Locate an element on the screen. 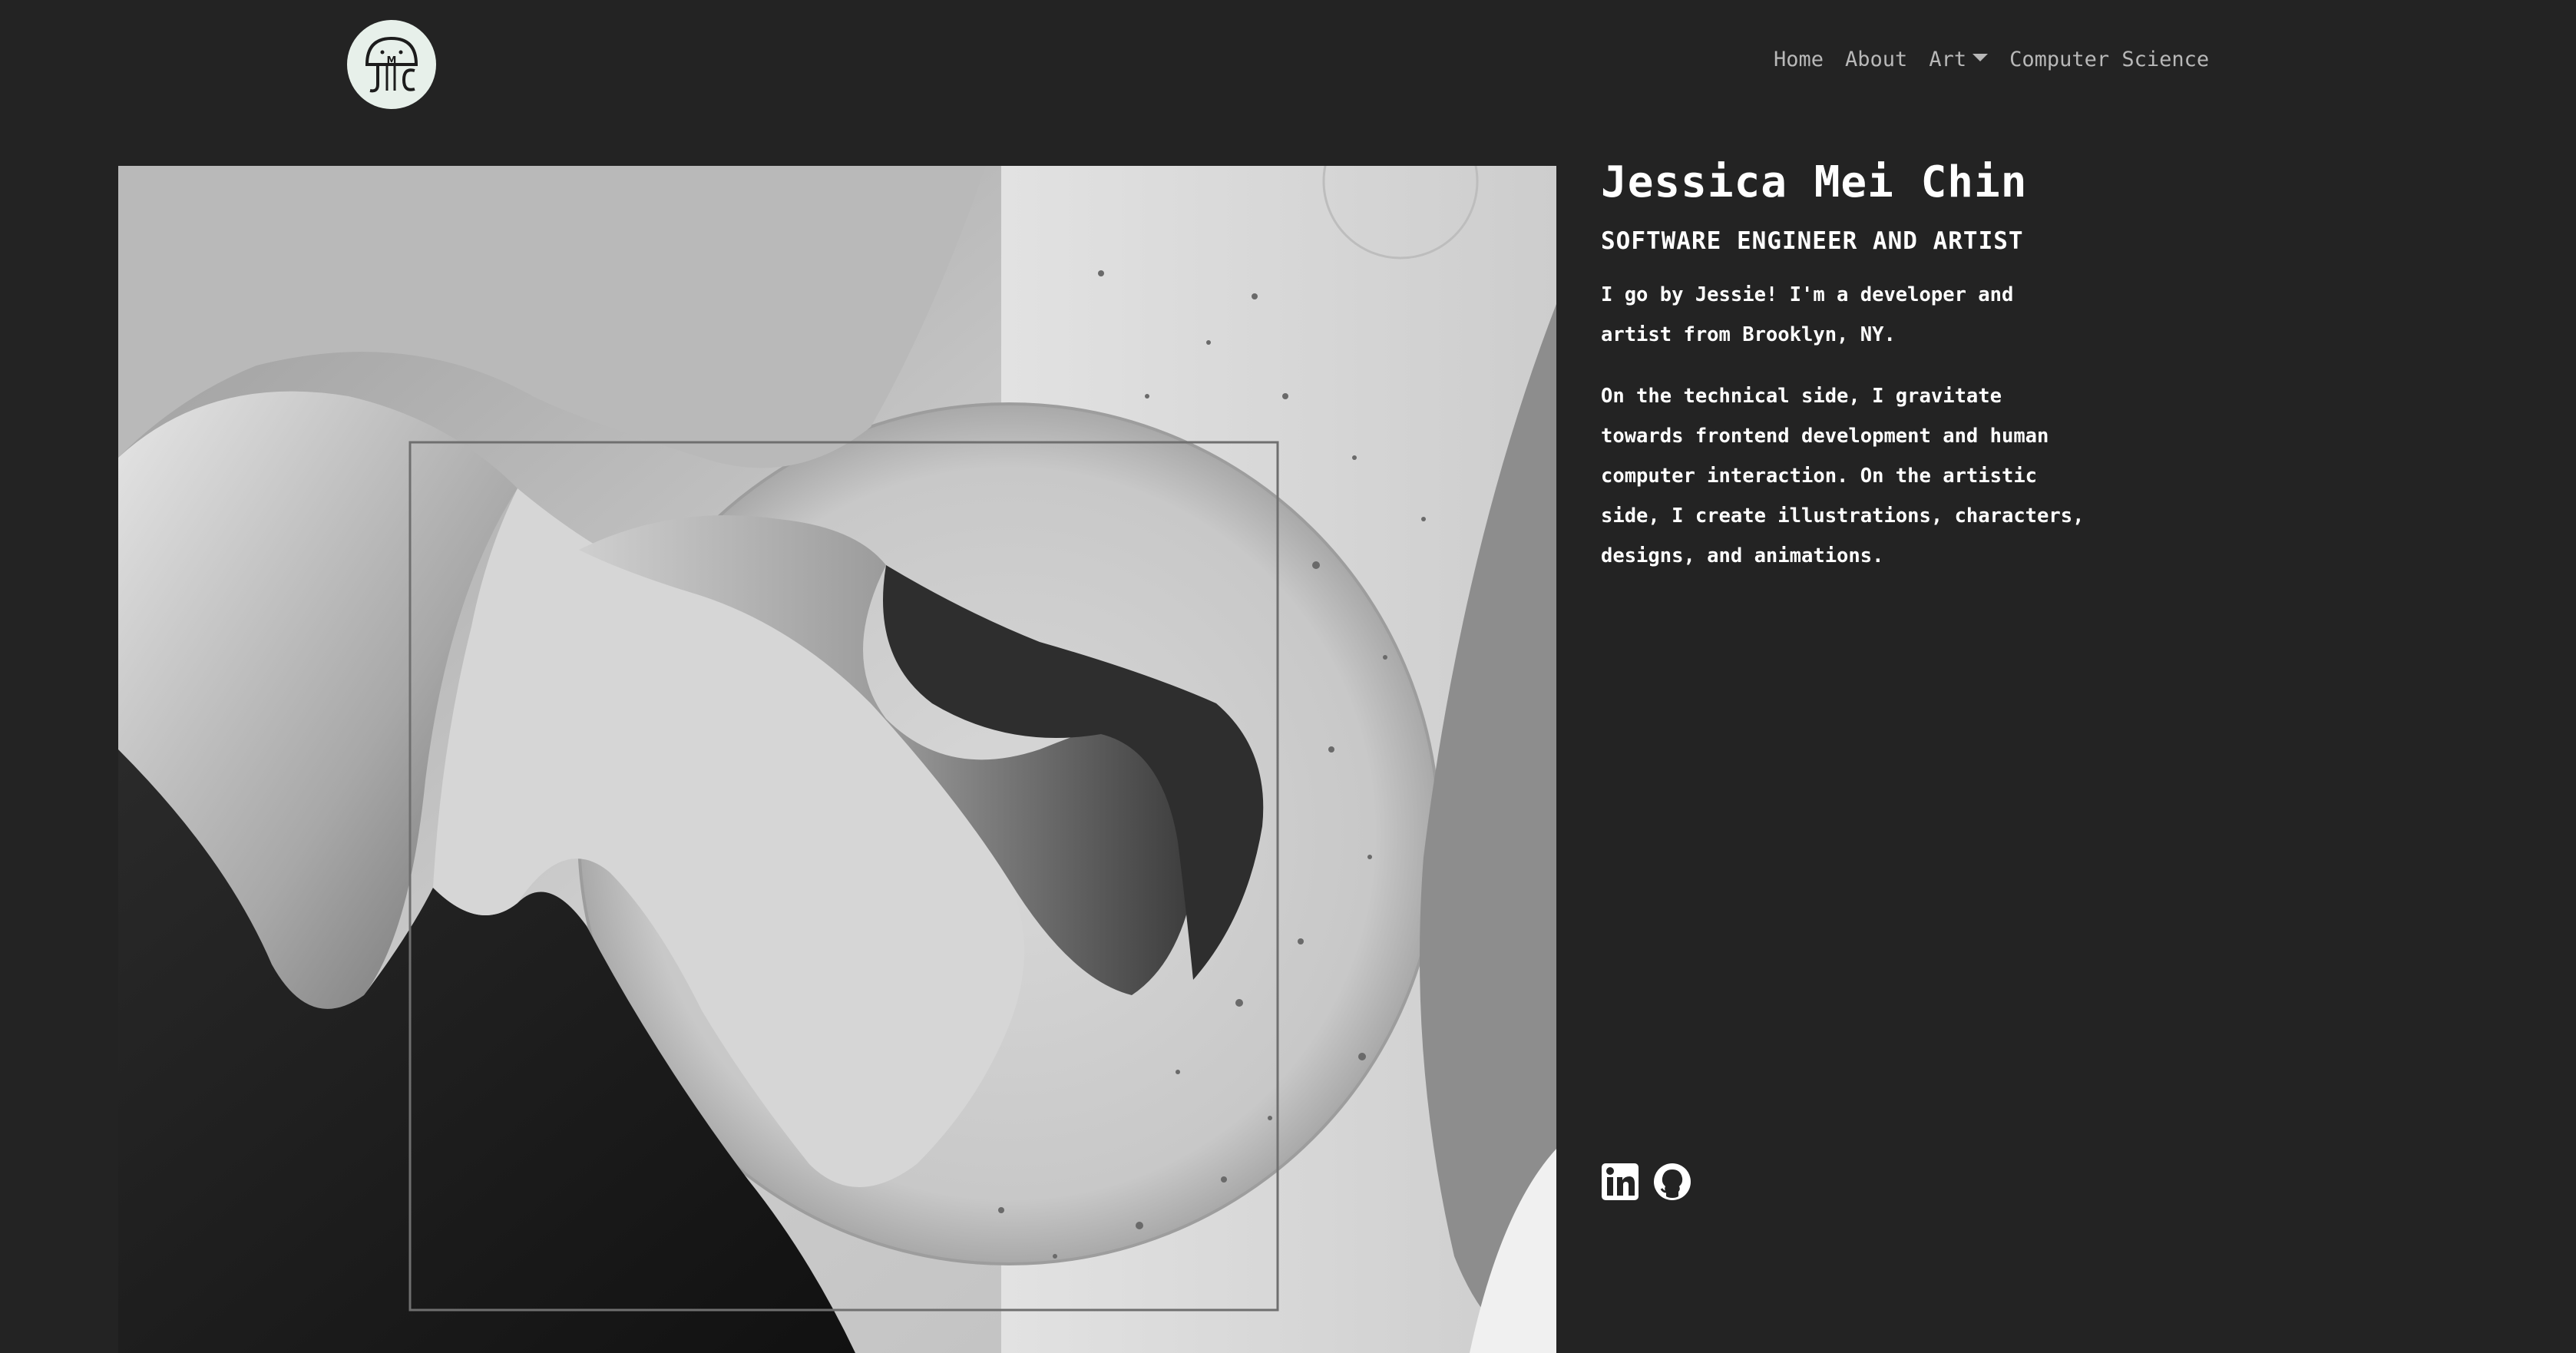 The width and height of the screenshot is (2576, 1353). subtitle: SOFTWARE ENGINEER AND ARTIST is located at coordinates (1813, 241).